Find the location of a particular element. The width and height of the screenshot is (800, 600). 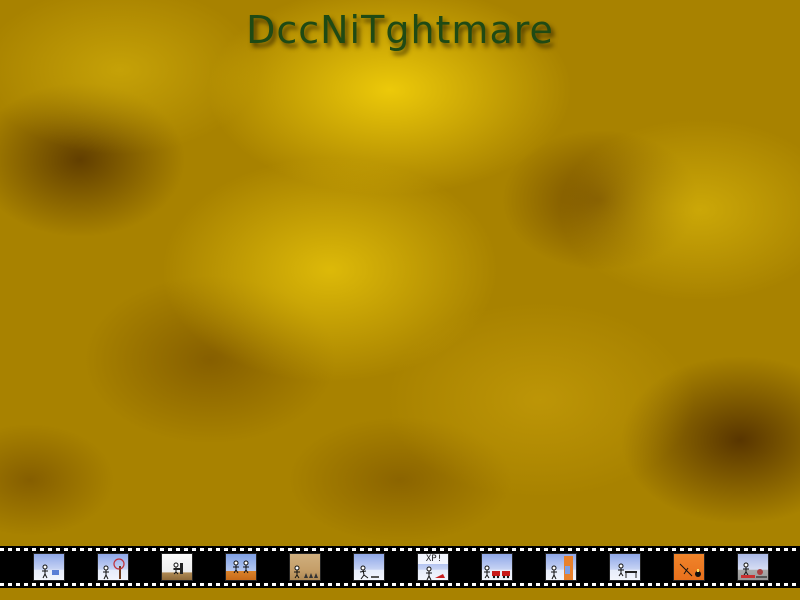

stickman-scene-2-icon is located at coordinates (114, 569).